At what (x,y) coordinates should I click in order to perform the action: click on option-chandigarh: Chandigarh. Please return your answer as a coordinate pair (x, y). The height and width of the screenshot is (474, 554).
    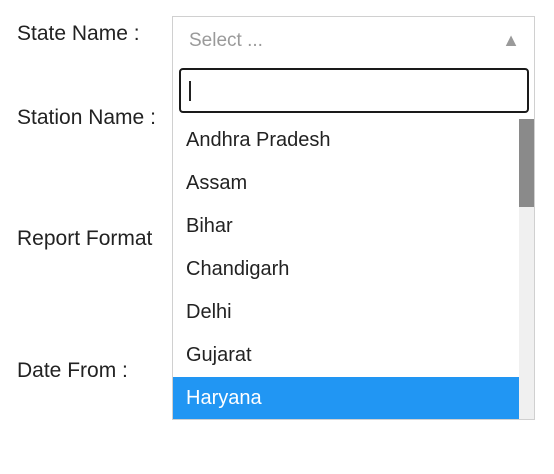
    Looking at the image, I should click on (346, 269).